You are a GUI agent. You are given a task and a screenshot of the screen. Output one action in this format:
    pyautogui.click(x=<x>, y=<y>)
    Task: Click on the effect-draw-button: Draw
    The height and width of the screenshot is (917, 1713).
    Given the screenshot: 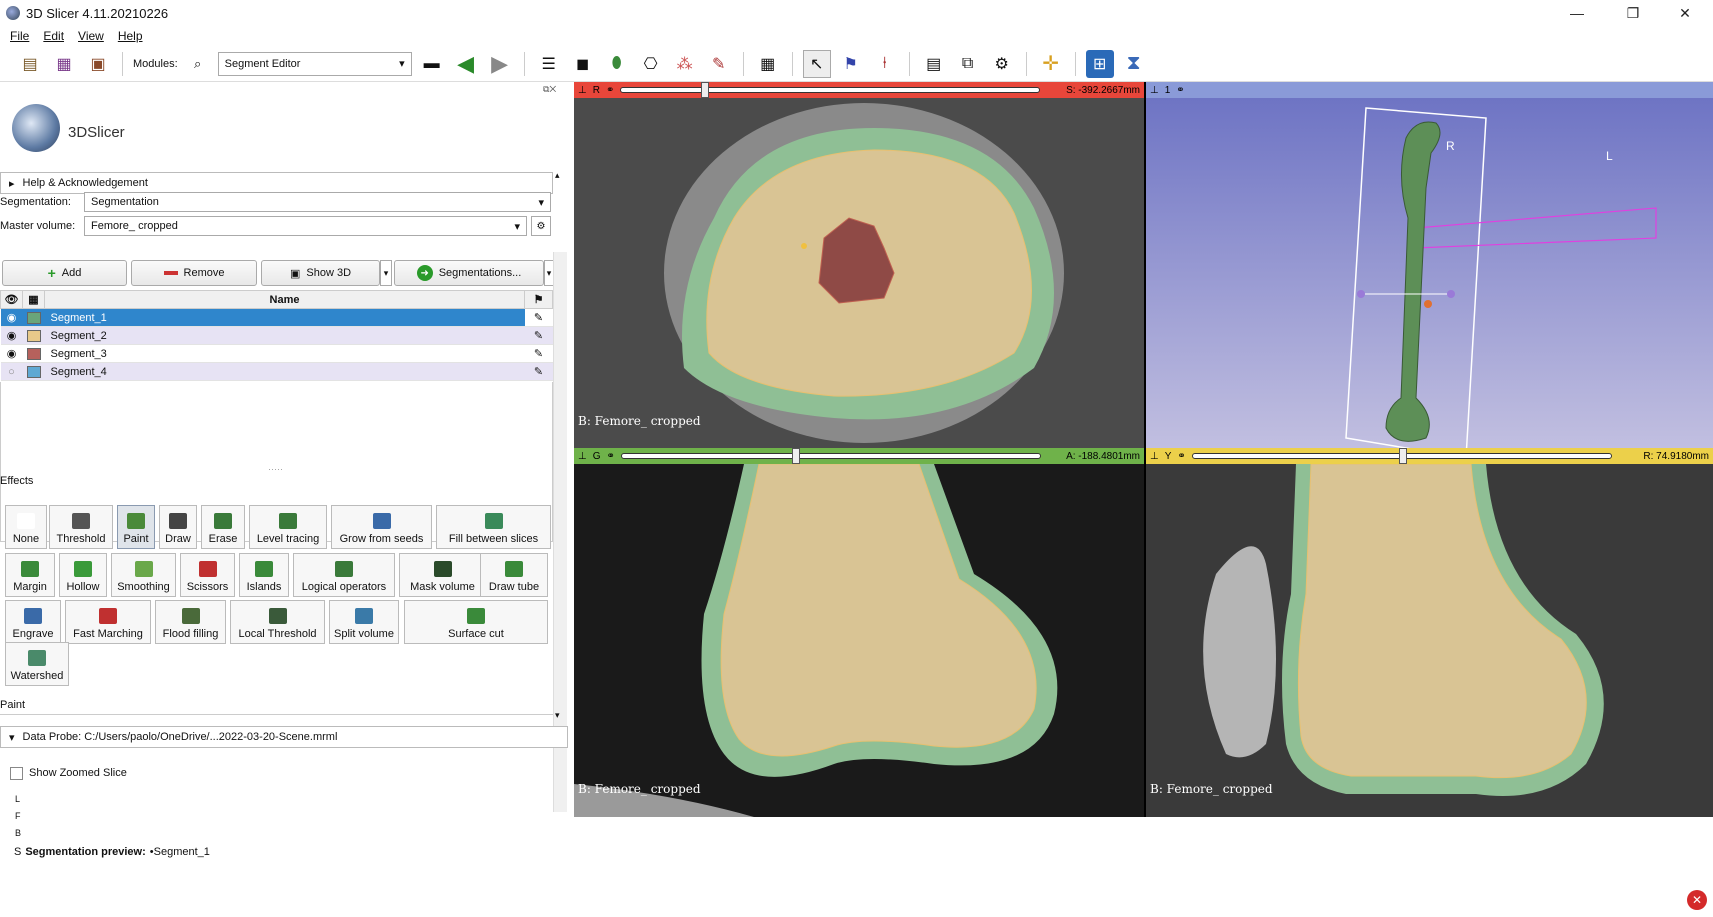 What is the action you would take?
    pyautogui.click(x=178, y=527)
    